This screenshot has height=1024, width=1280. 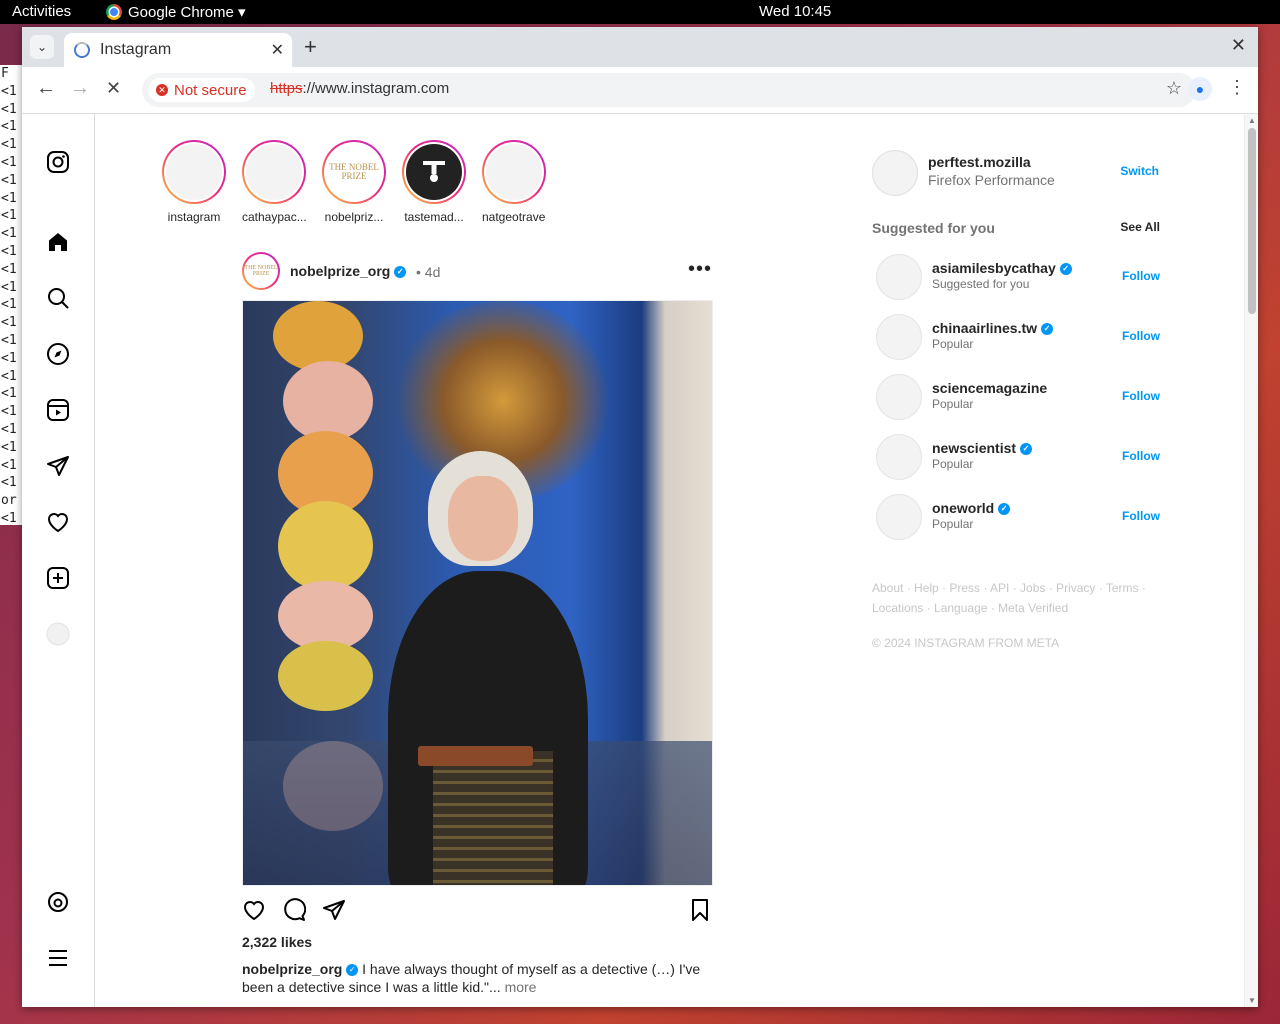 I want to click on suggestions-header: Suggested for you See All, so click(x=1016, y=229).